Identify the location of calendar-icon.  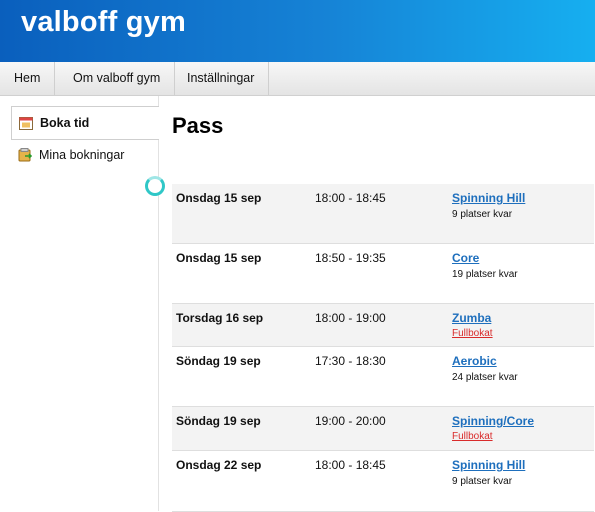
(26, 123).